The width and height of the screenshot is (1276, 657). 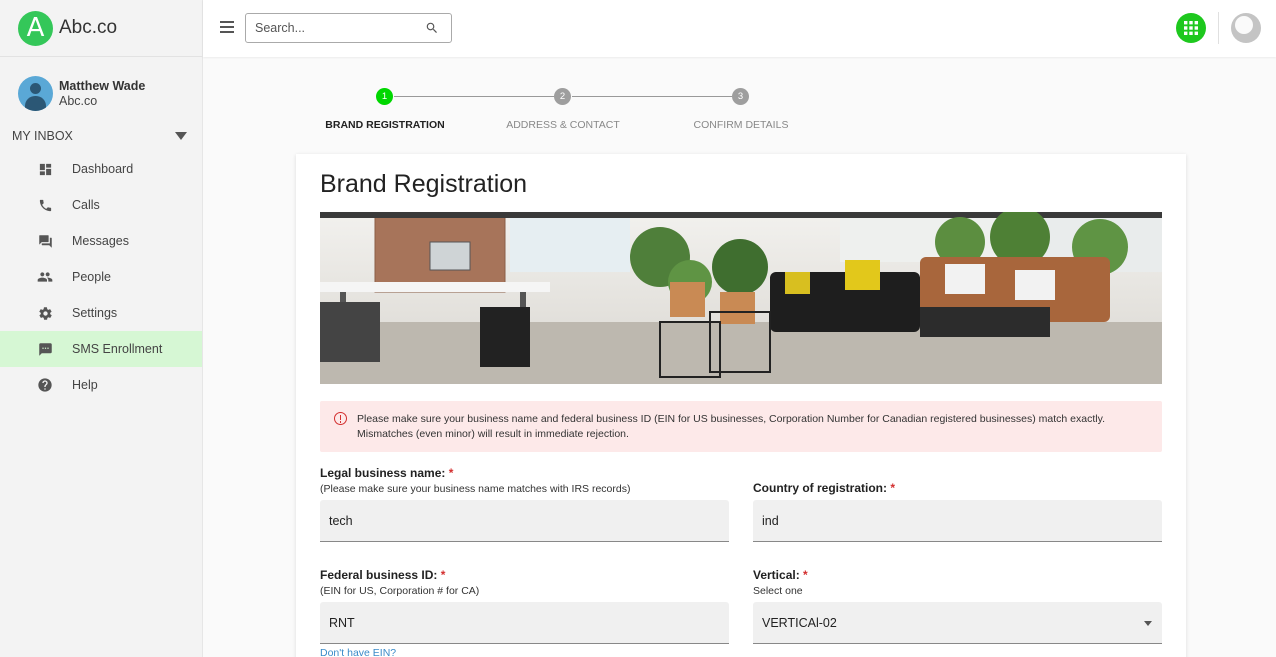 I want to click on sidebar-item-help: Help, so click(x=101, y=385).